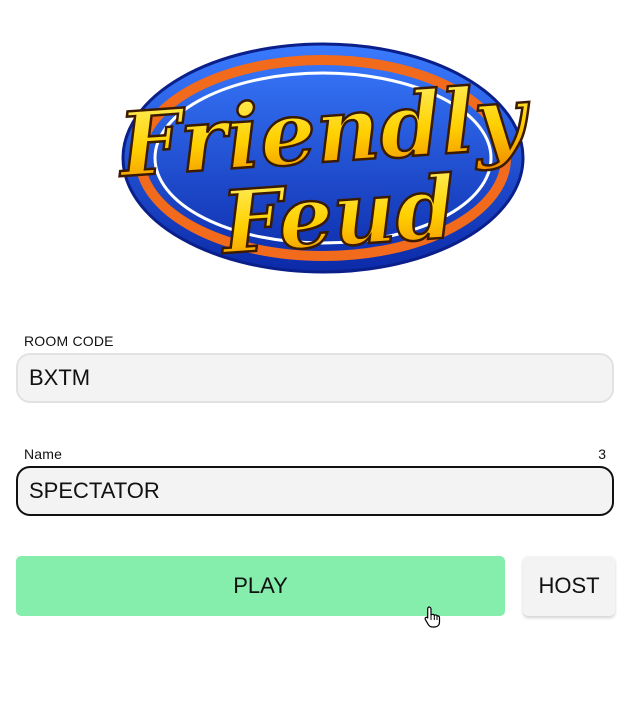 Image resolution: width=639 pixels, height=704 pixels. I want to click on room-code-label: ROOM CODE, so click(69, 341).